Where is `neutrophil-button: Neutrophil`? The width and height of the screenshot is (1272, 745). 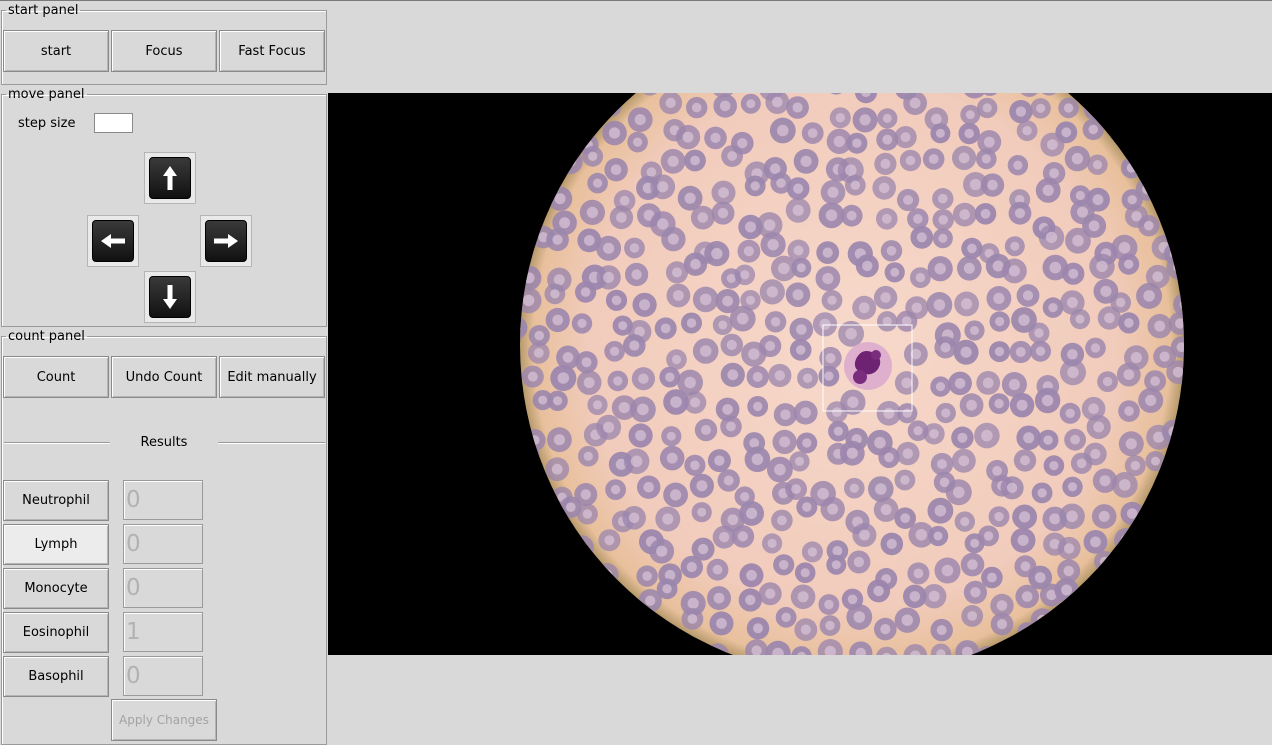
neutrophil-button: Neutrophil is located at coordinates (56, 500).